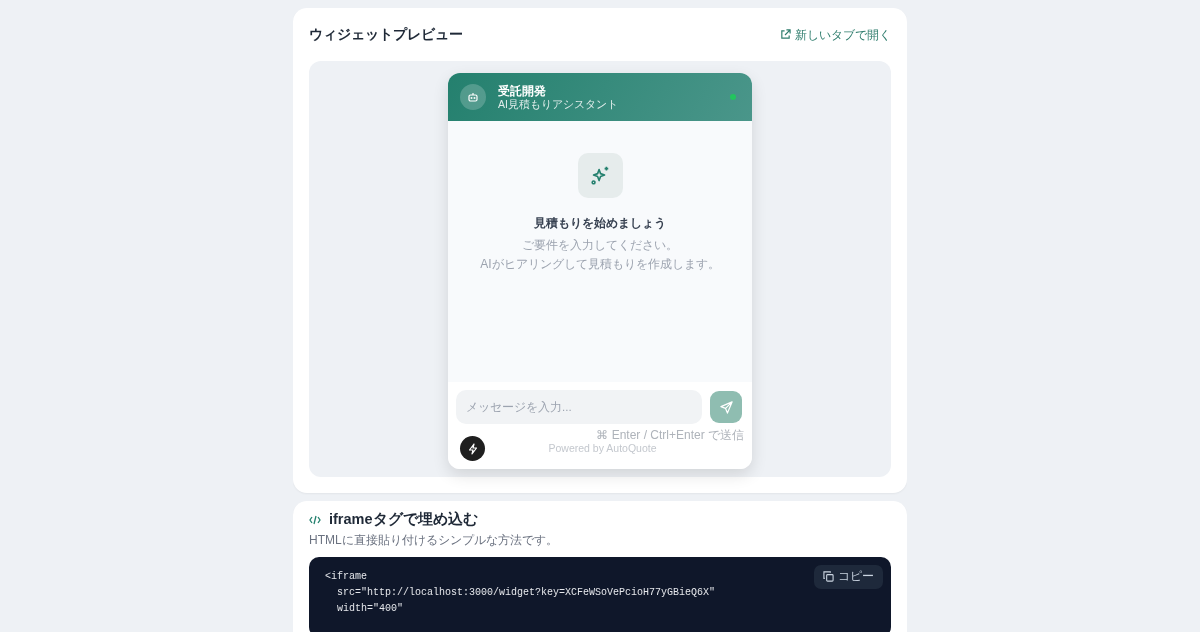 The image size is (1200, 632). Describe the element at coordinates (785, 34) in the screenshot. I see `external-link-icon` at that location.